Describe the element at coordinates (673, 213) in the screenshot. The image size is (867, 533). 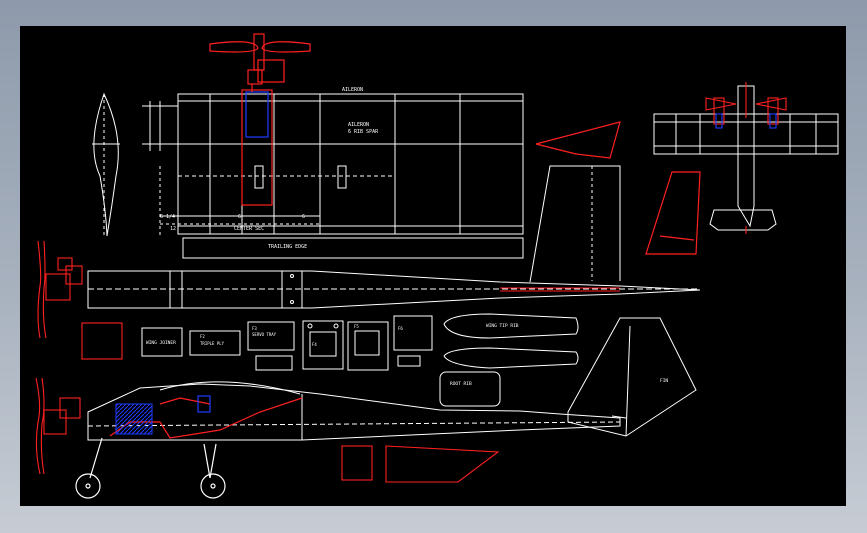
I see `fin-red-right` at that location.